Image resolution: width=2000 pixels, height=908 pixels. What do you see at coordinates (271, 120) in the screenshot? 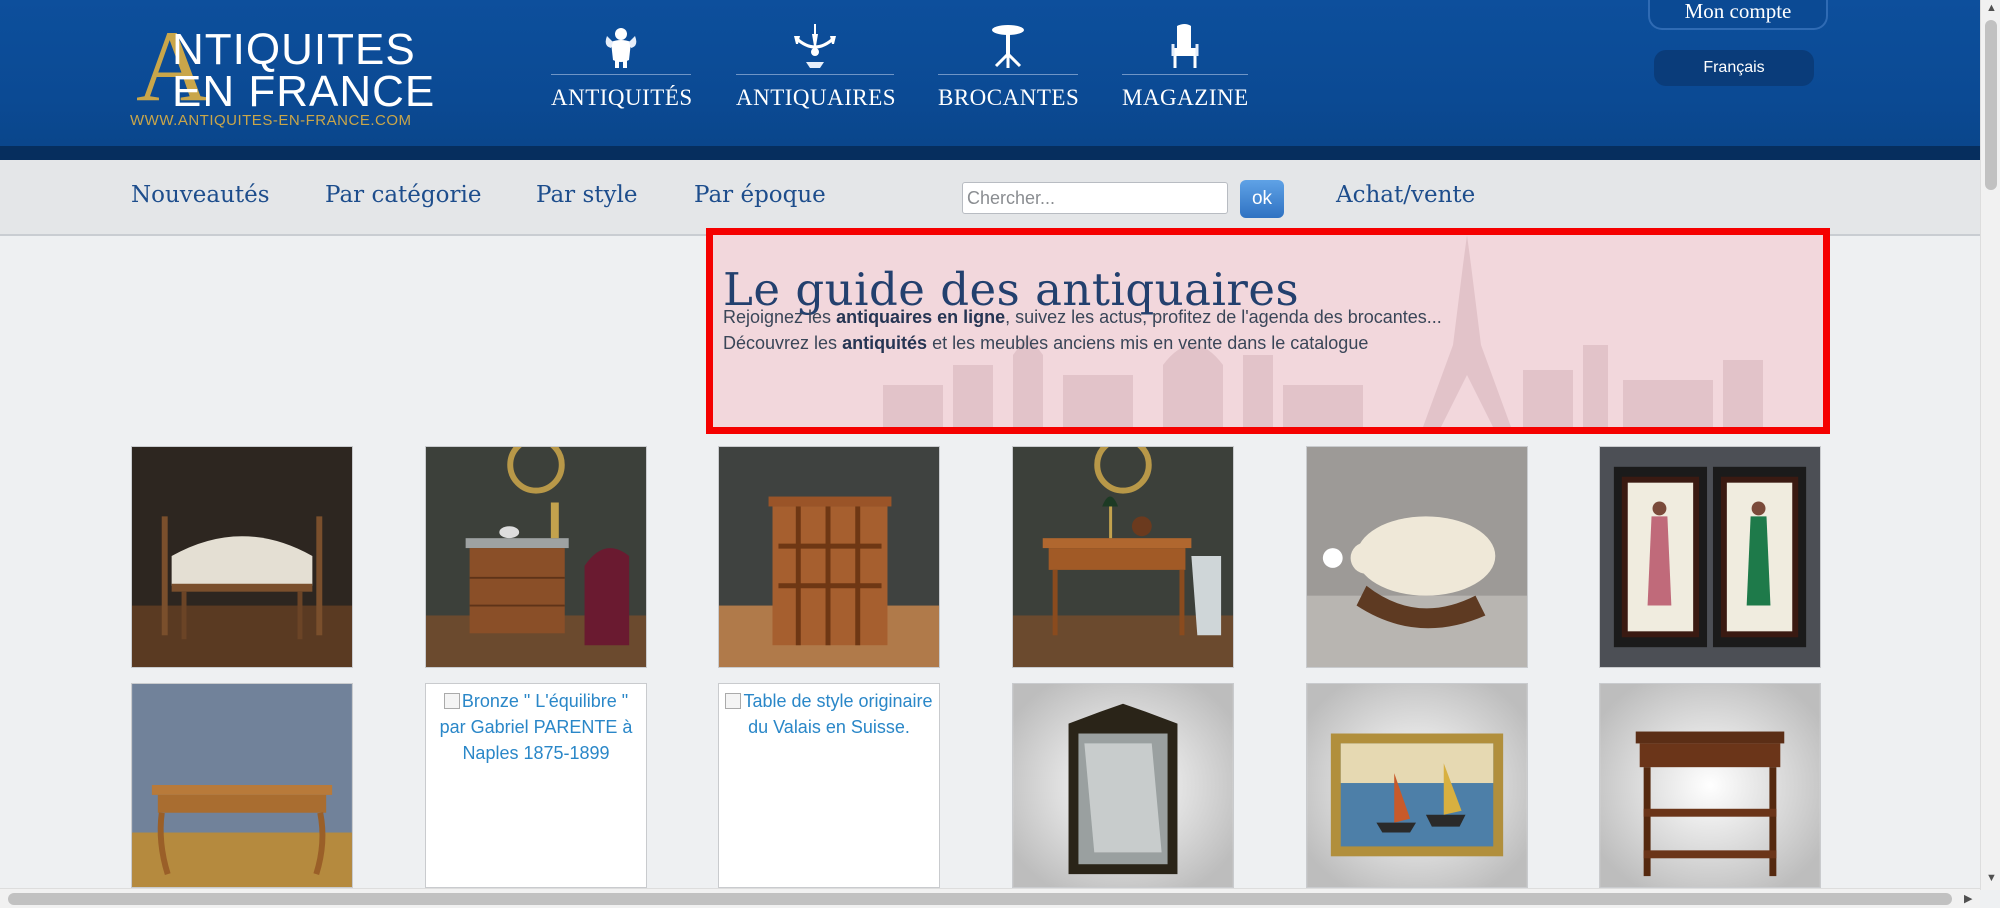
I see `logo-url: WWW.ANTIQUITES-EN-FRANCE.COM` at bounding box center [271, 120].